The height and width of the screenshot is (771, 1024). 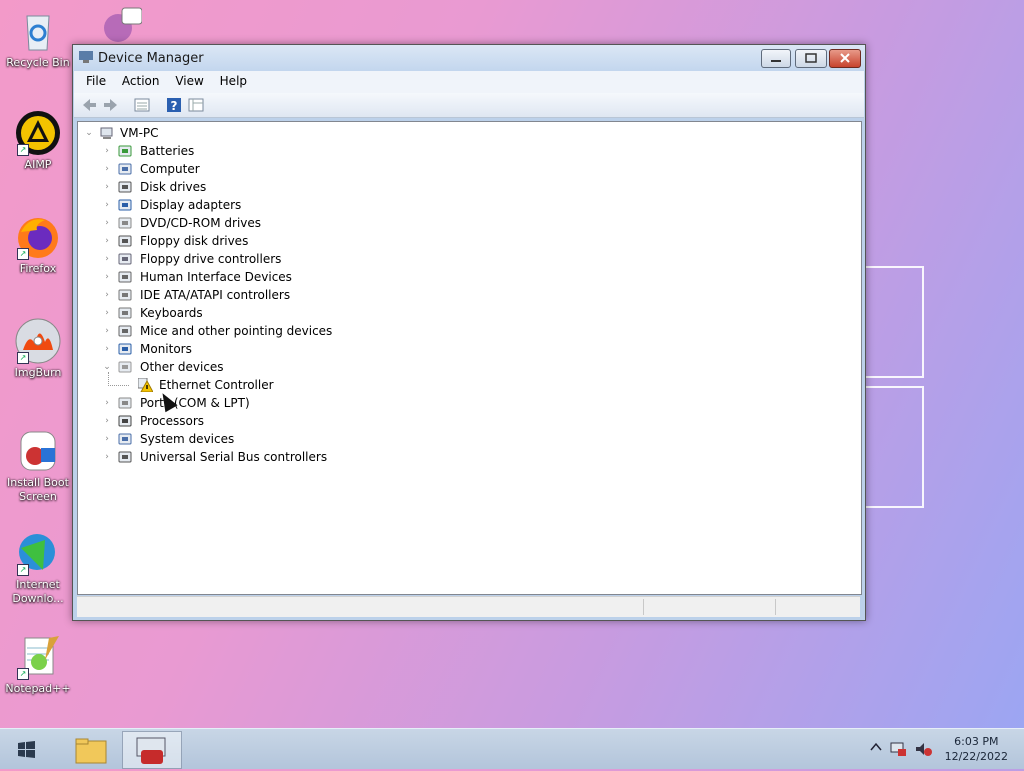 I want to click on system-device-icon, so click(x=125, y=439).